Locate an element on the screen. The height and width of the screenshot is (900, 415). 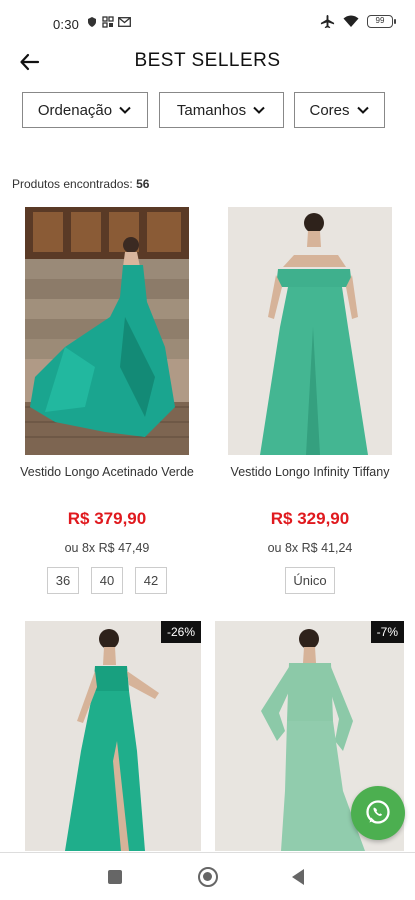
page-title: BEST SELLERS is located at coordinates (207, 60).